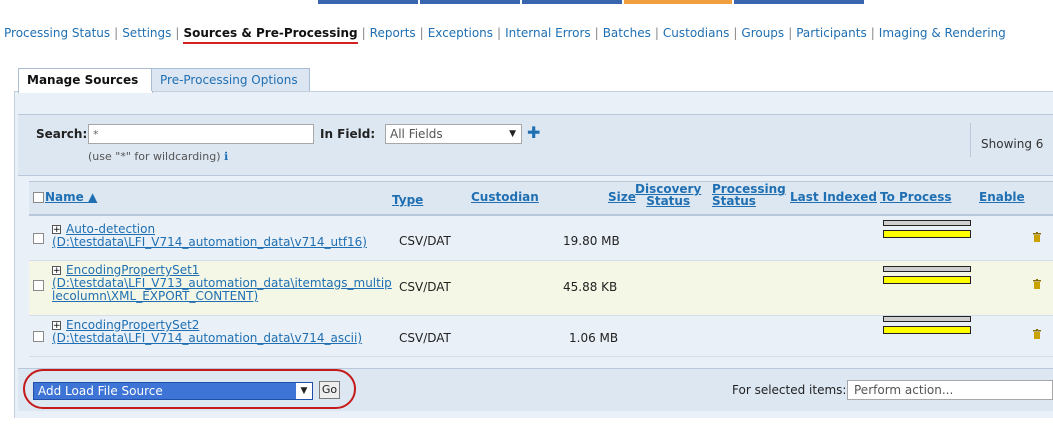  What do you see at coordinates (71, 197) in the screenshot?
I see `column-name: Name ▲` at bounding box center [71, 197].